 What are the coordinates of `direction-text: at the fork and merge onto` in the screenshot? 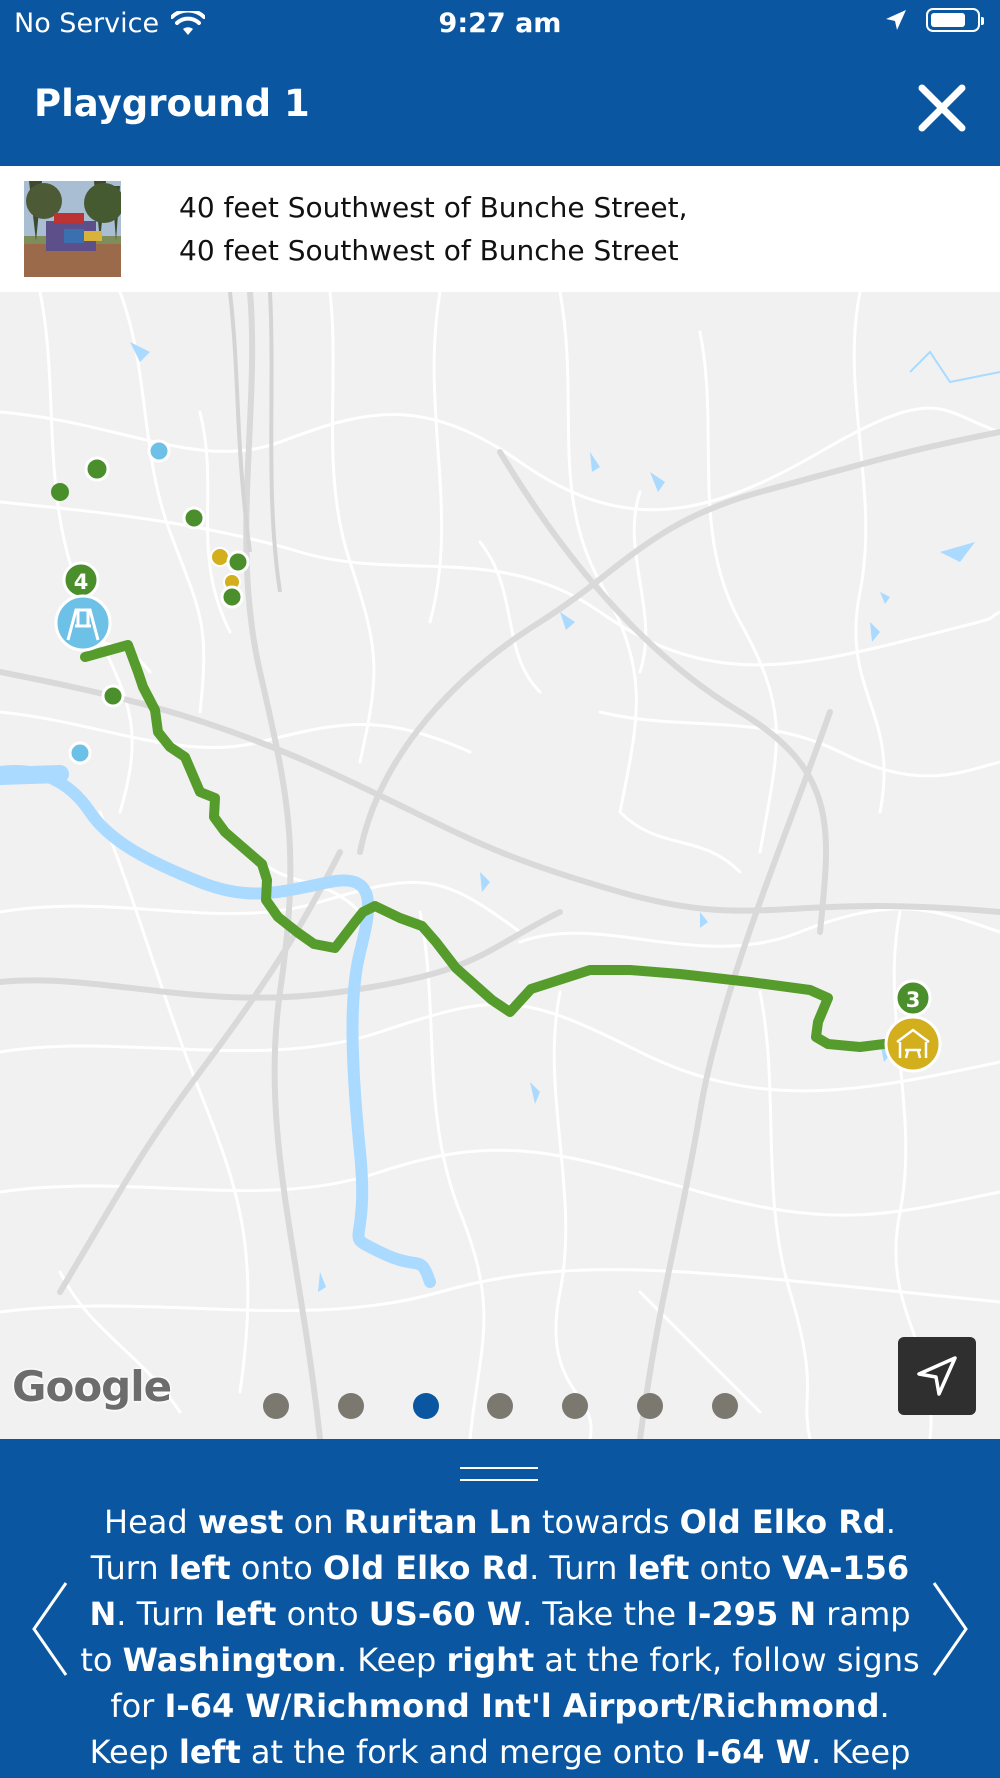 It's located at (467, 1752).